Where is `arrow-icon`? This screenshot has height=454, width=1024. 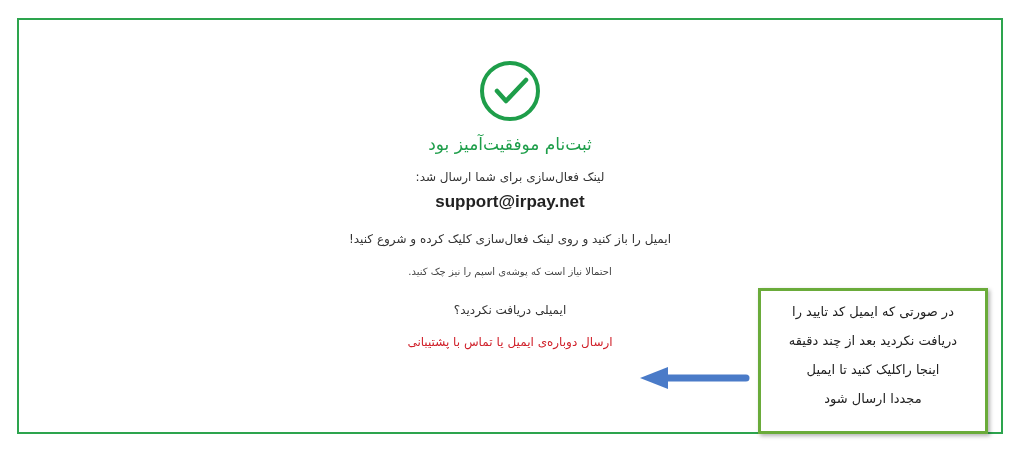 arrow-icon is located at coordinates (694, 378).